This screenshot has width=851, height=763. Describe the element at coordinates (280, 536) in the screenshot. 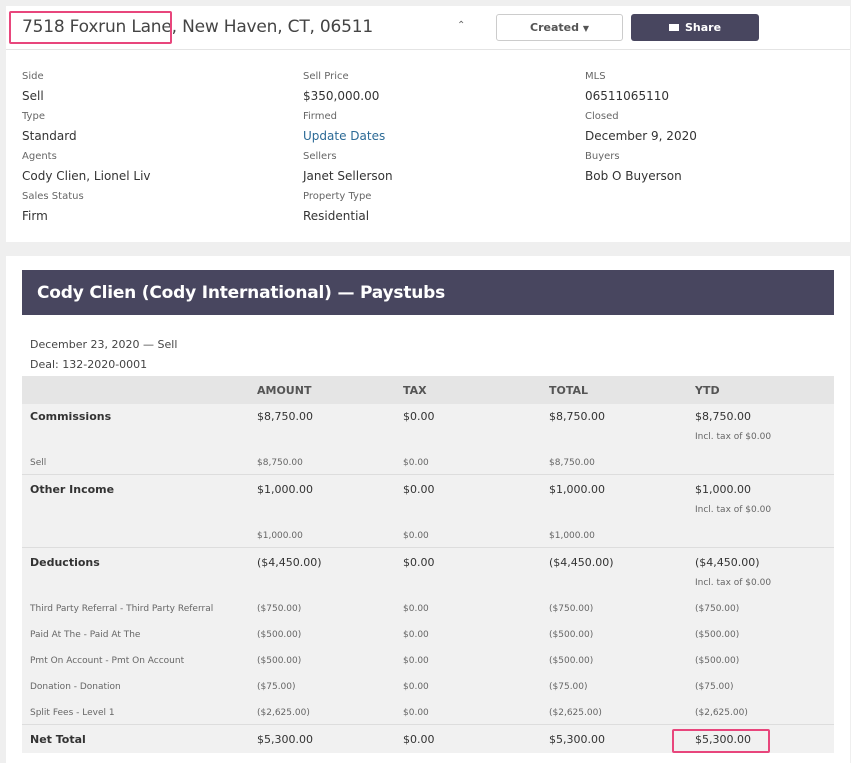

I see `other-income-sub-amount: $1,000.00` at that location.